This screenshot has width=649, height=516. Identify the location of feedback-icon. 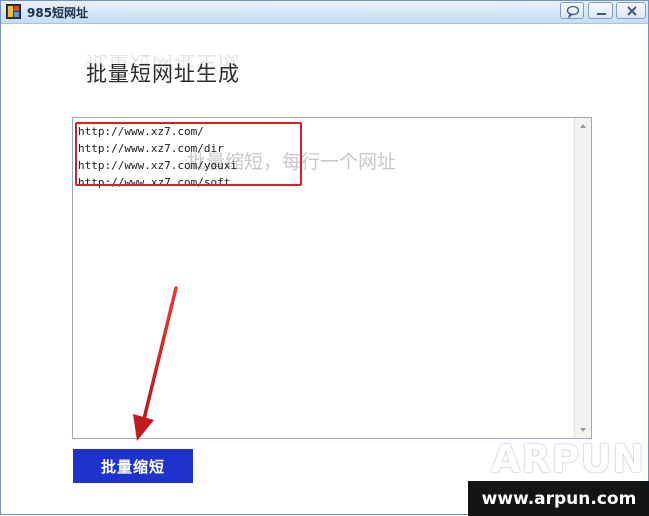
(573, 12).